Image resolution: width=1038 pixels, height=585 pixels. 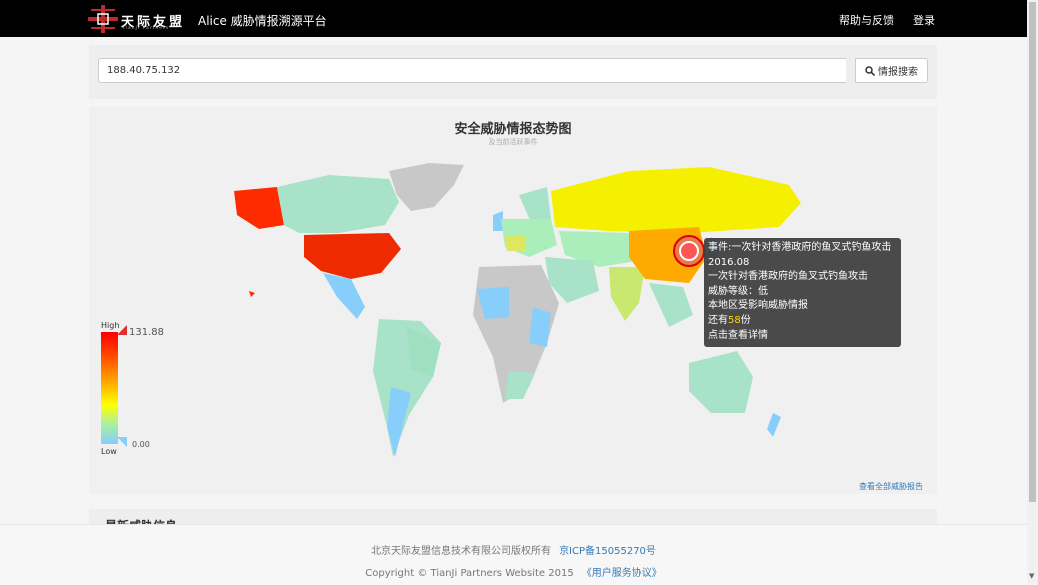 What do you see at coordinates (344, 296) in the screenshot?
I see `map-region-mexico` at bounding box center [344, 296].